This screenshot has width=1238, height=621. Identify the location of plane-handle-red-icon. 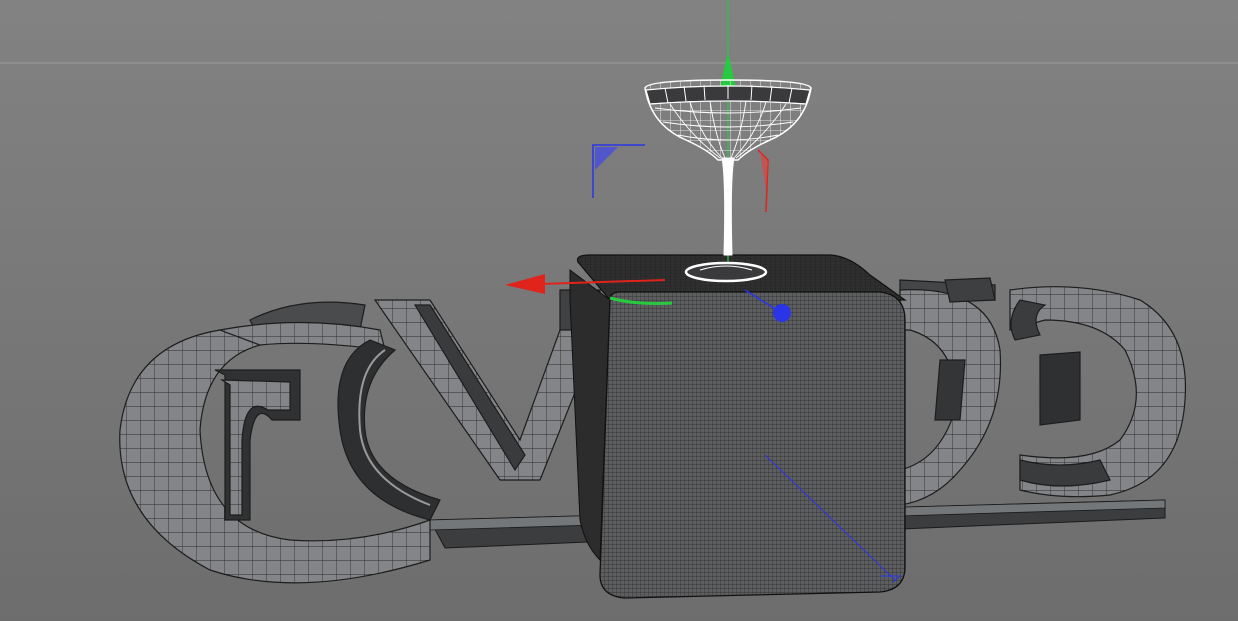
(763, 181).